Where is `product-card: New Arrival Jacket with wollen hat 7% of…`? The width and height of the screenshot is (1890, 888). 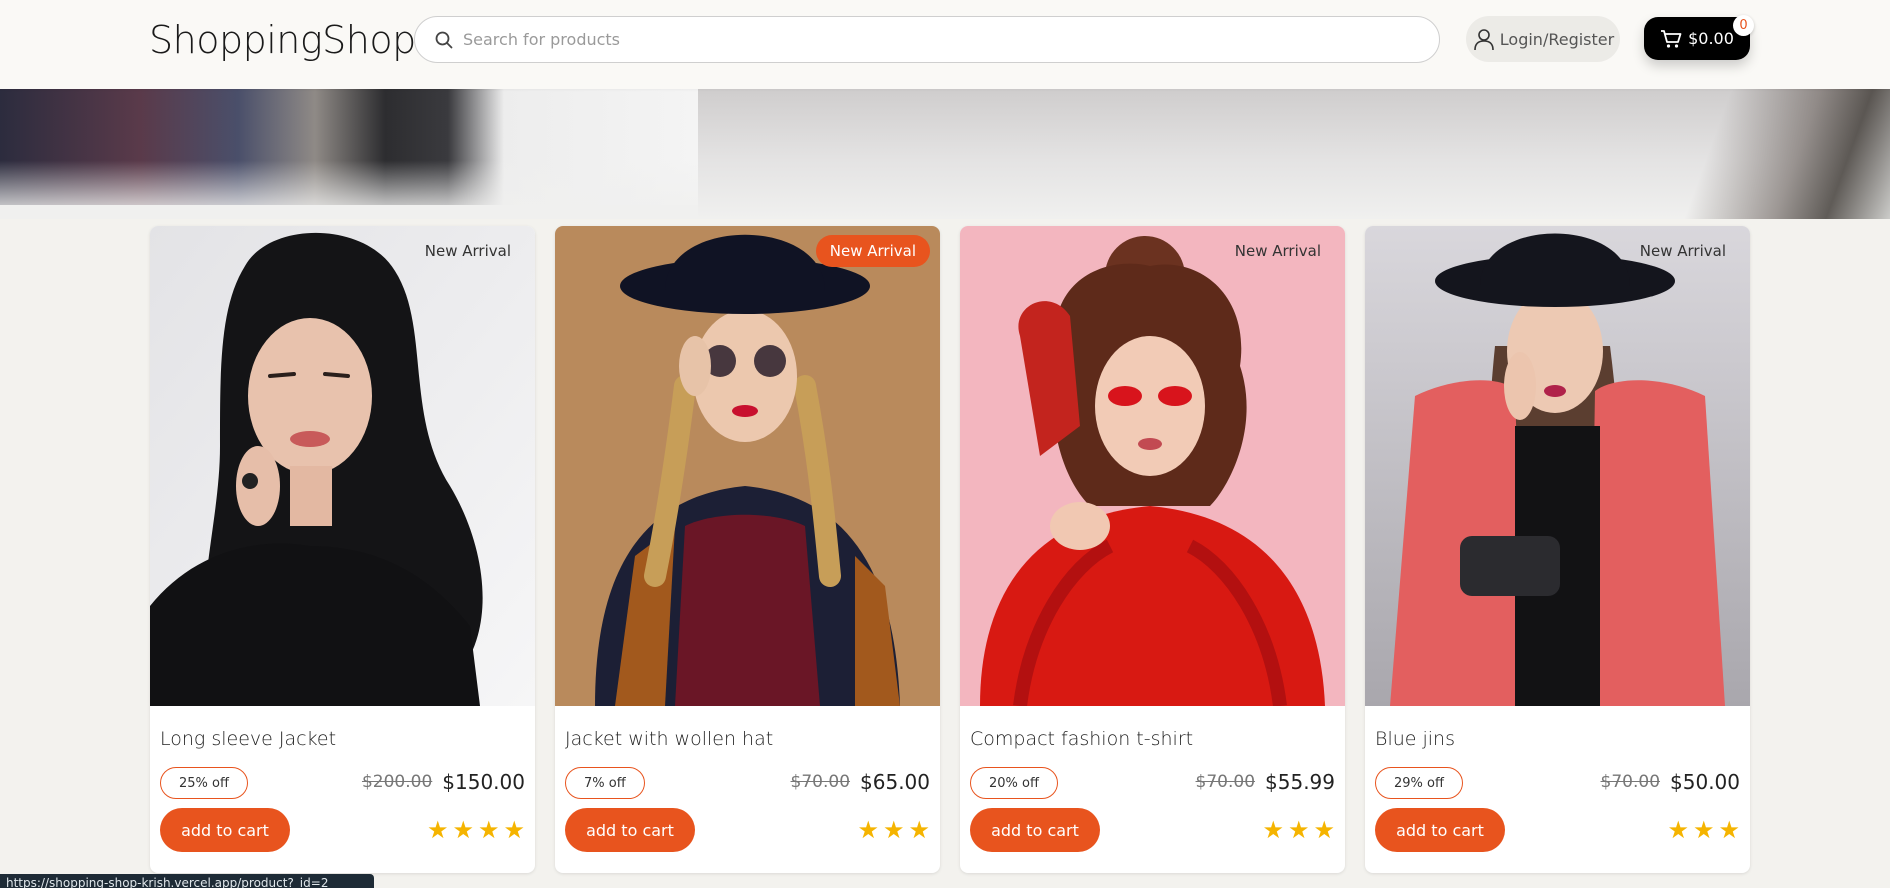
product-card: New Arrival Jacket with wollen hat 7% of… is located at coordinates (747, 549).